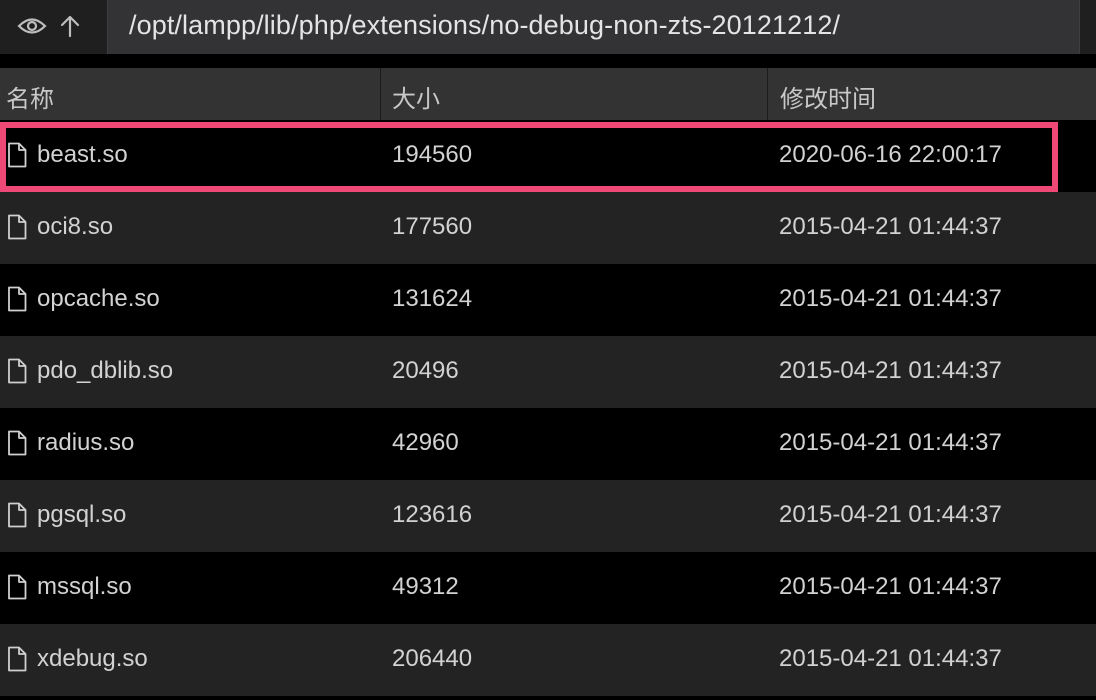  Describe the element at coordinates (416, 99) in the screenshot. I see `column-header-size-label: 大小` at that location.